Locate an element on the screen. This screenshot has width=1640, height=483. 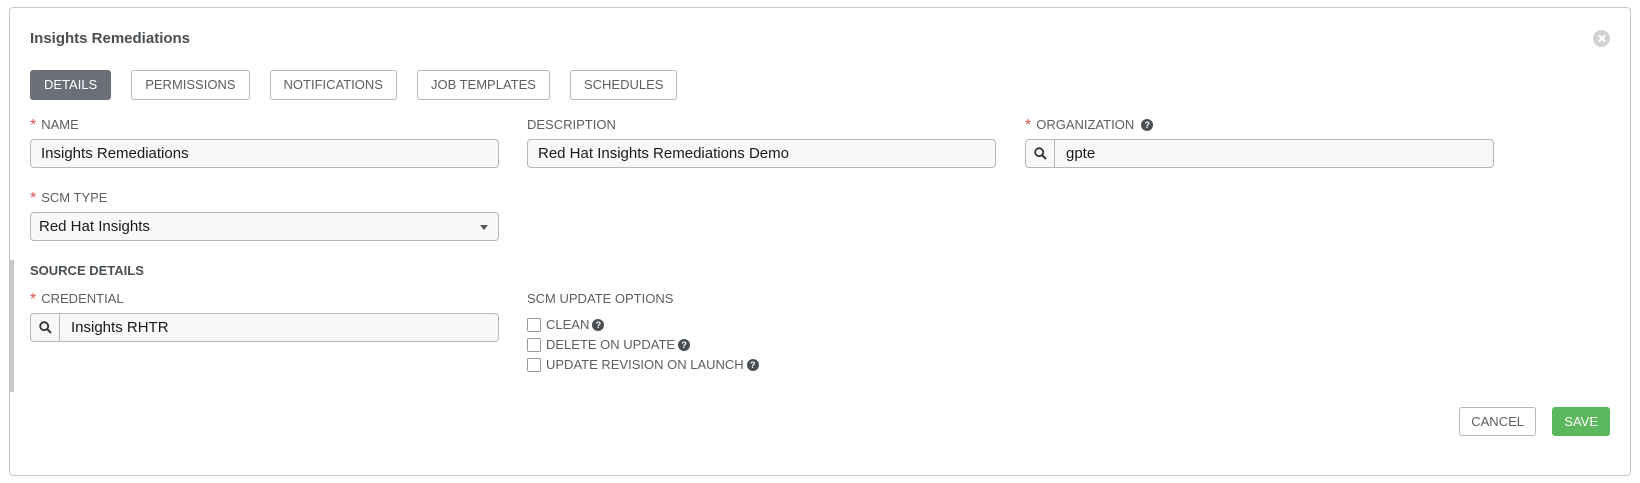
caret-down-icon is located at coordinates (484, 227).